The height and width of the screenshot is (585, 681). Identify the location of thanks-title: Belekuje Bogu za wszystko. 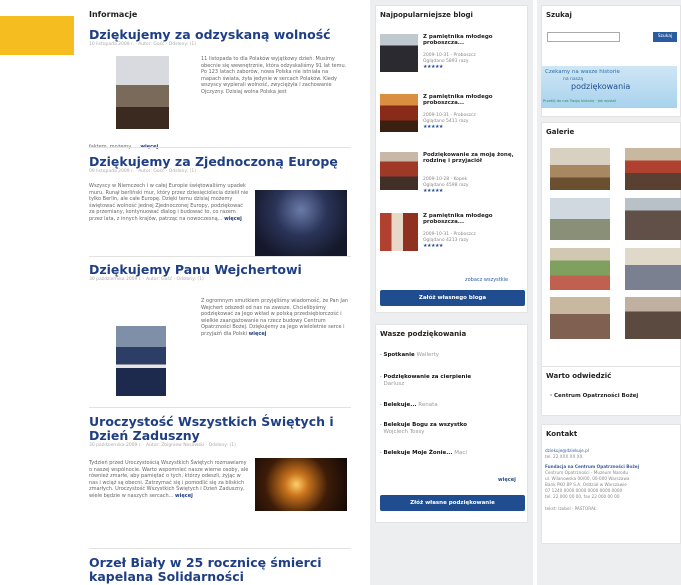
(426, 425).